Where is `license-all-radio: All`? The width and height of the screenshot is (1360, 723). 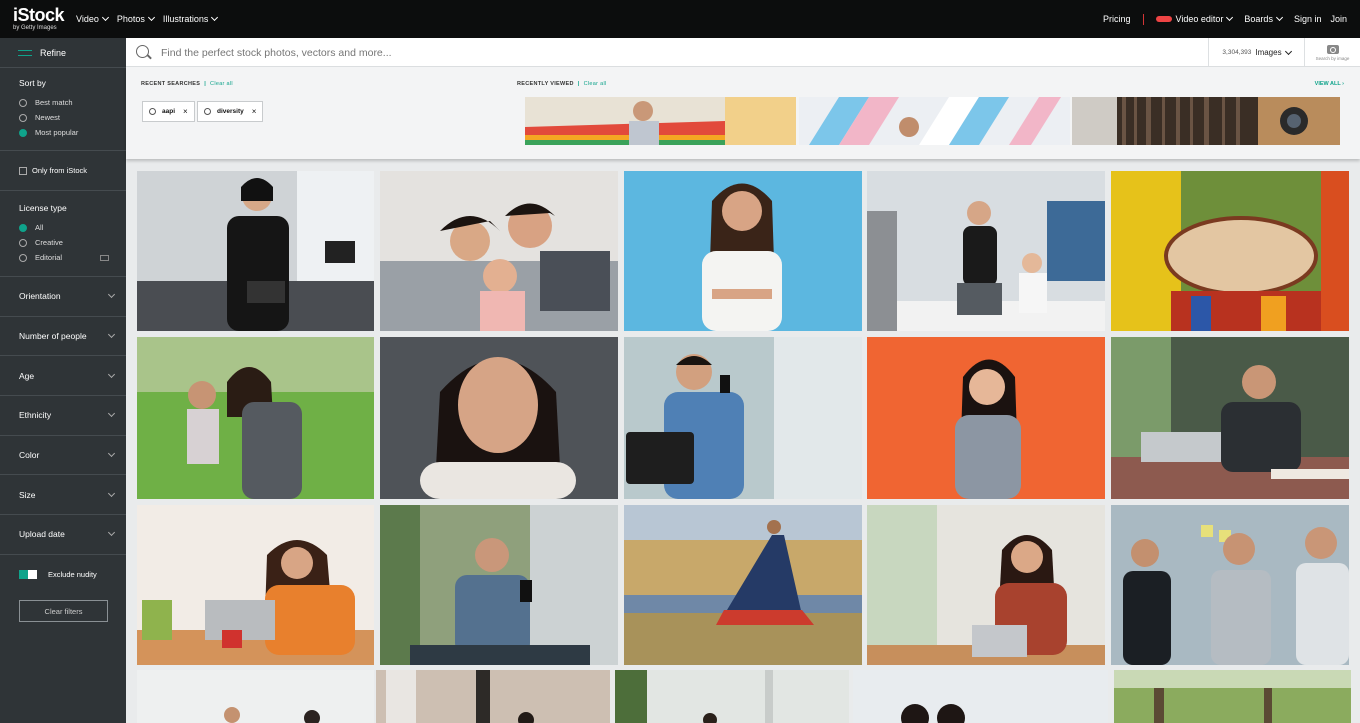
license-all-radio: All is located at coordinates (72, 227).